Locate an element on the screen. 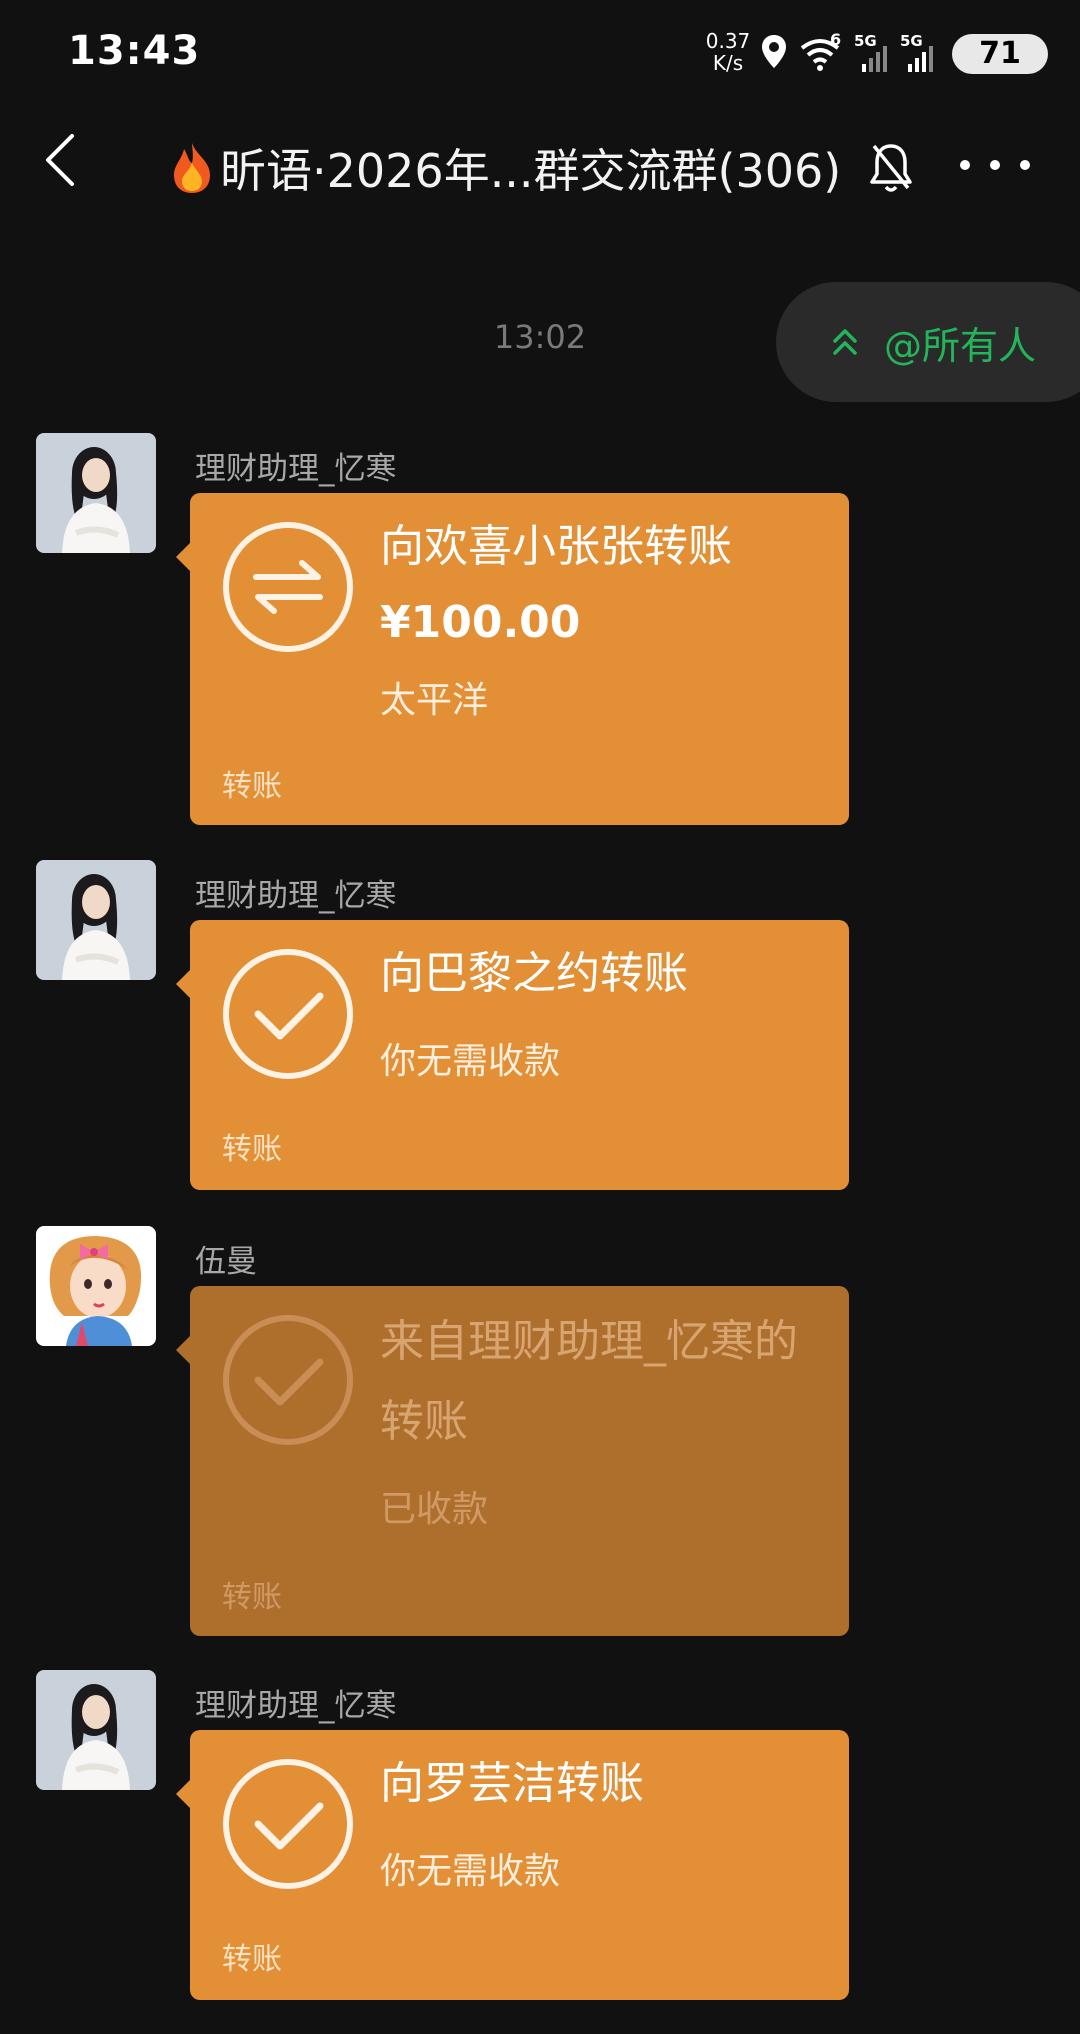 This screenshot has width=1080, height=2034. wifi-indicator: 6 is located at coordinates (825, 52).